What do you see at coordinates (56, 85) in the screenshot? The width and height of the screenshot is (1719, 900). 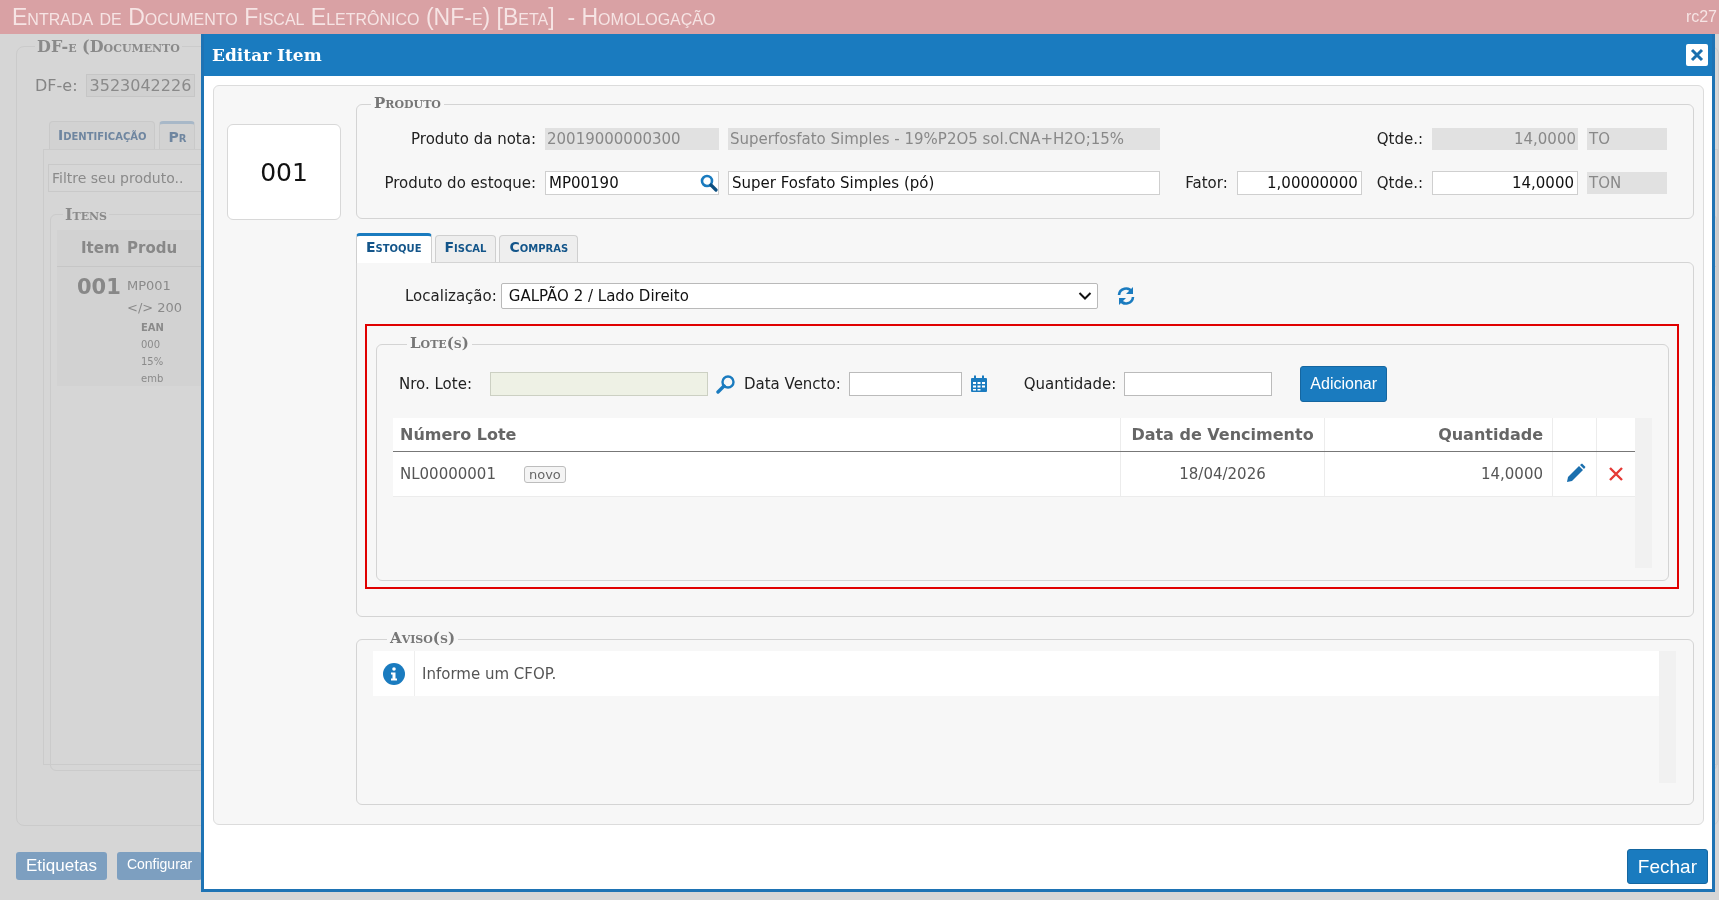 I see `field-label: DF-e:` at bounding box center [56, 85].